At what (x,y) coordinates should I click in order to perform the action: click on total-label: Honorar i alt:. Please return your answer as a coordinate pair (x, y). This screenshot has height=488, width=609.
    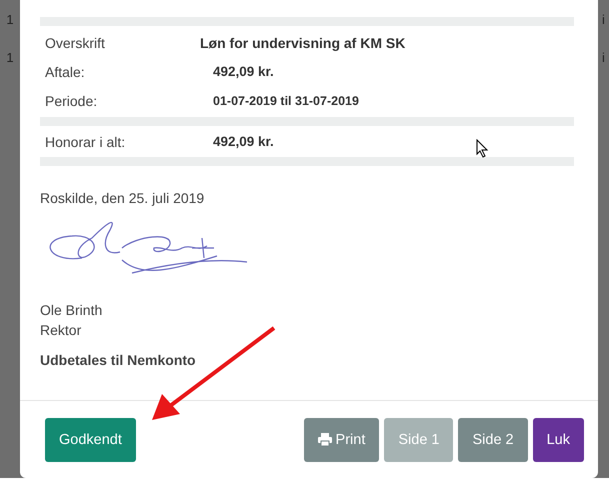
    Looking at the image, I should click on (85, 142).